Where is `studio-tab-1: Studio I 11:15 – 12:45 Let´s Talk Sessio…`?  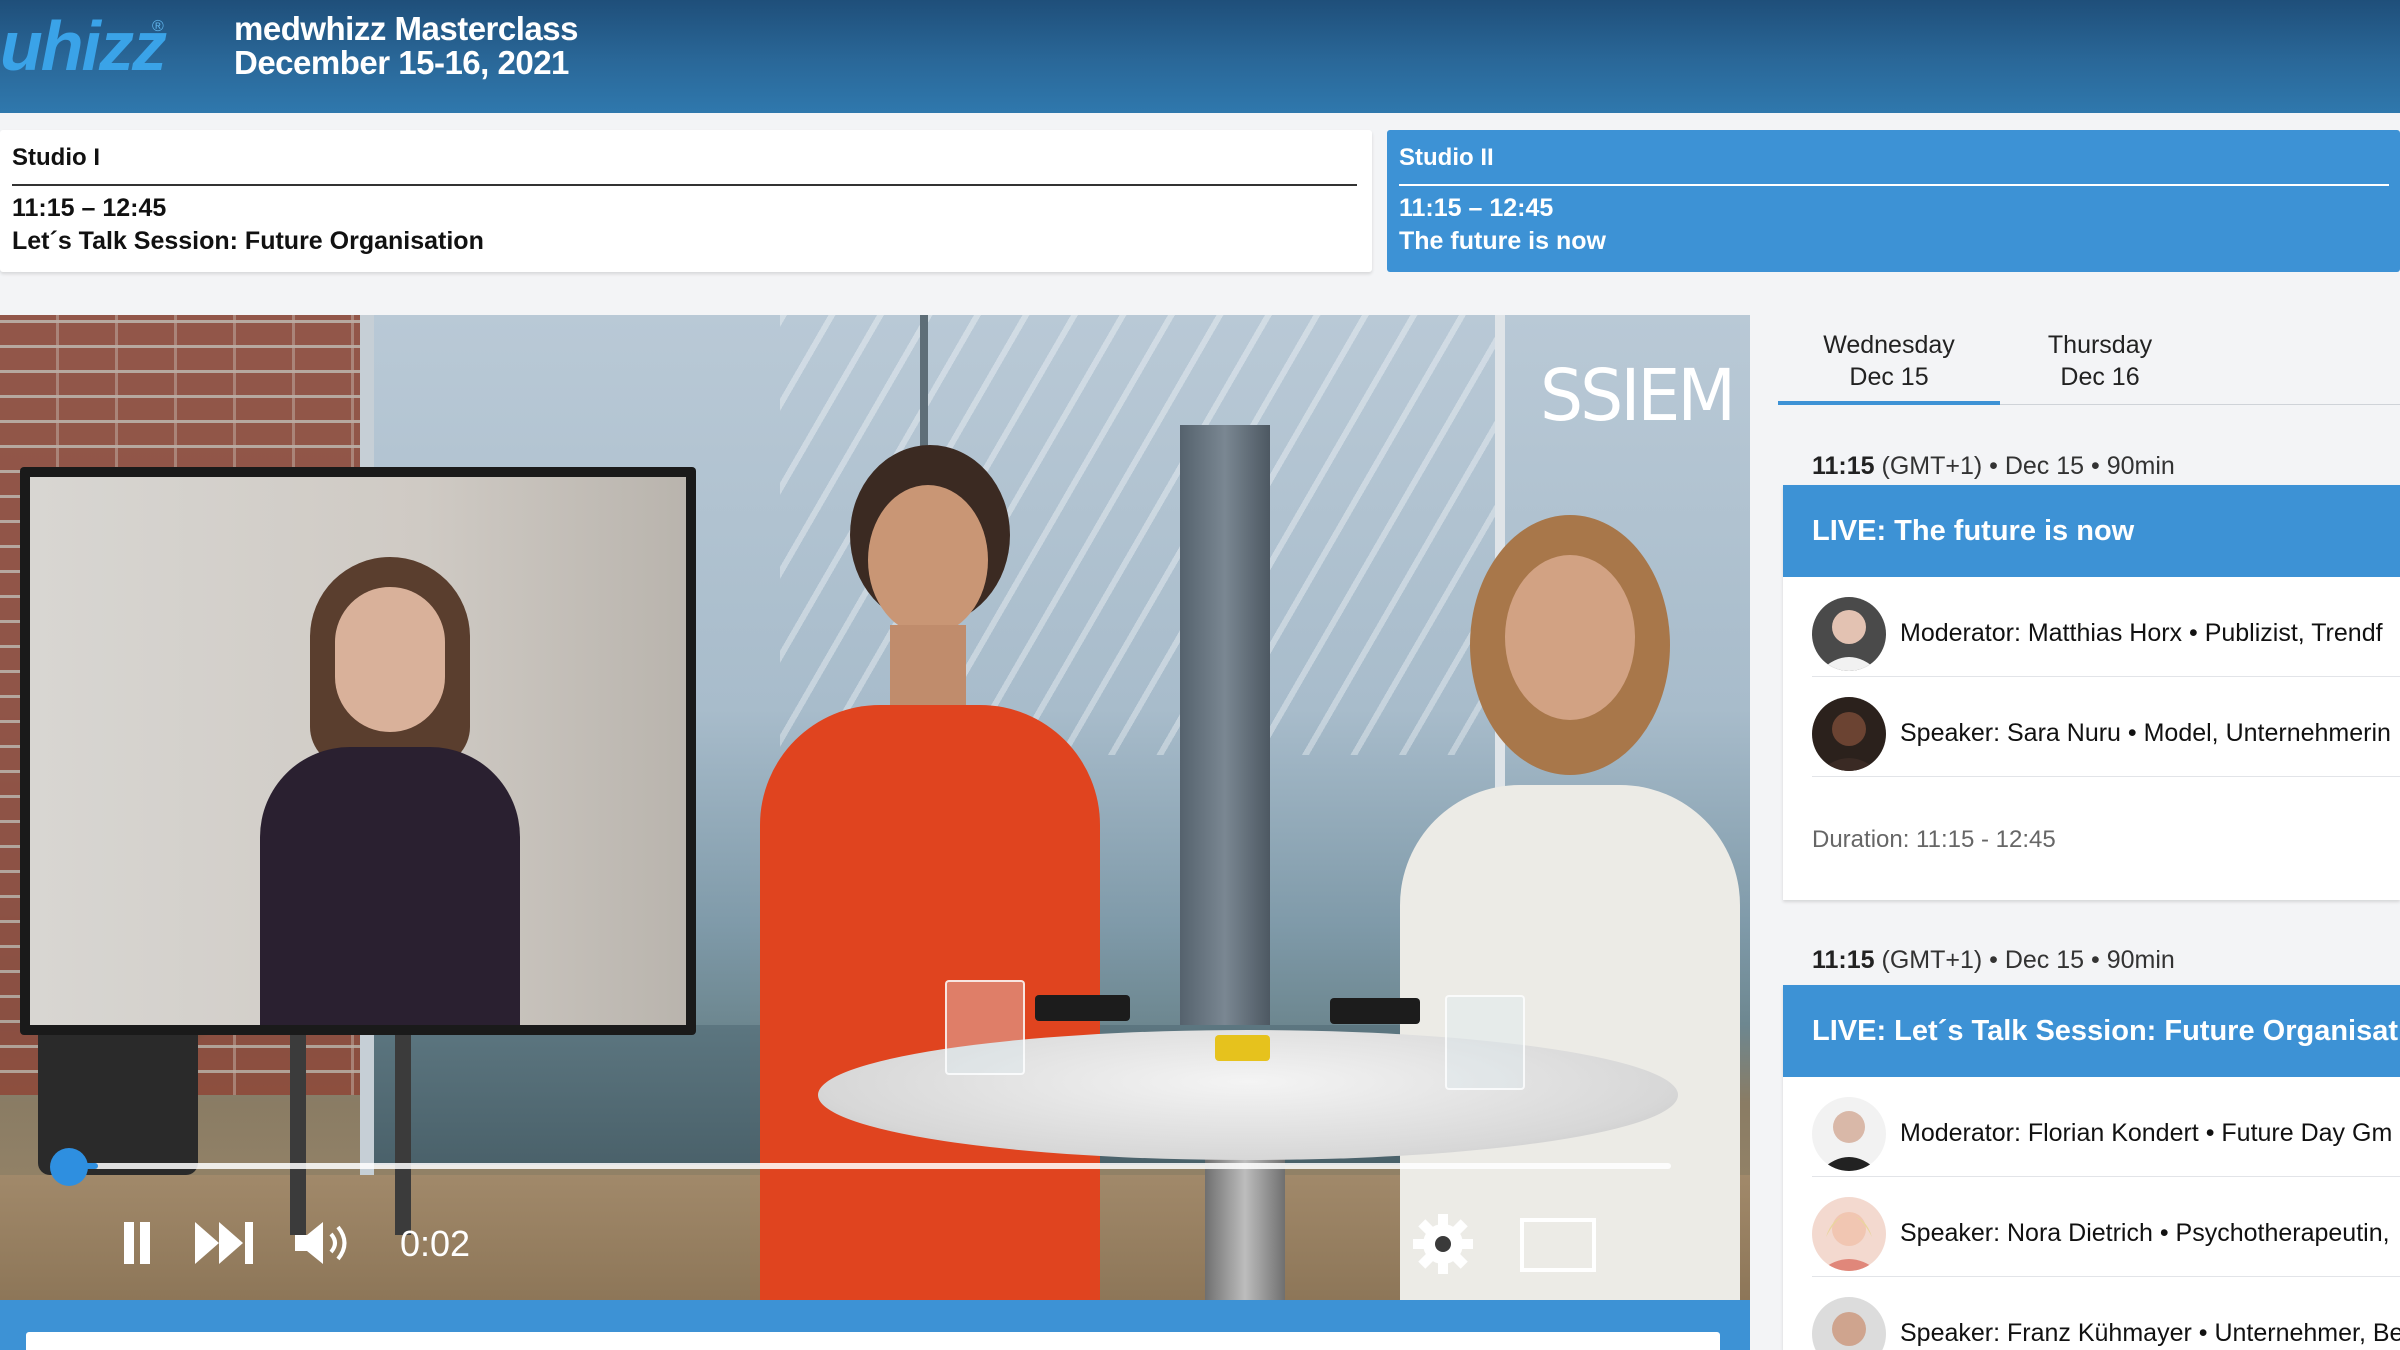
studio-tab-1: Studio I 11:15 – 12:45 Let´s Talk Sessio… is located at coordinates (686, 201).